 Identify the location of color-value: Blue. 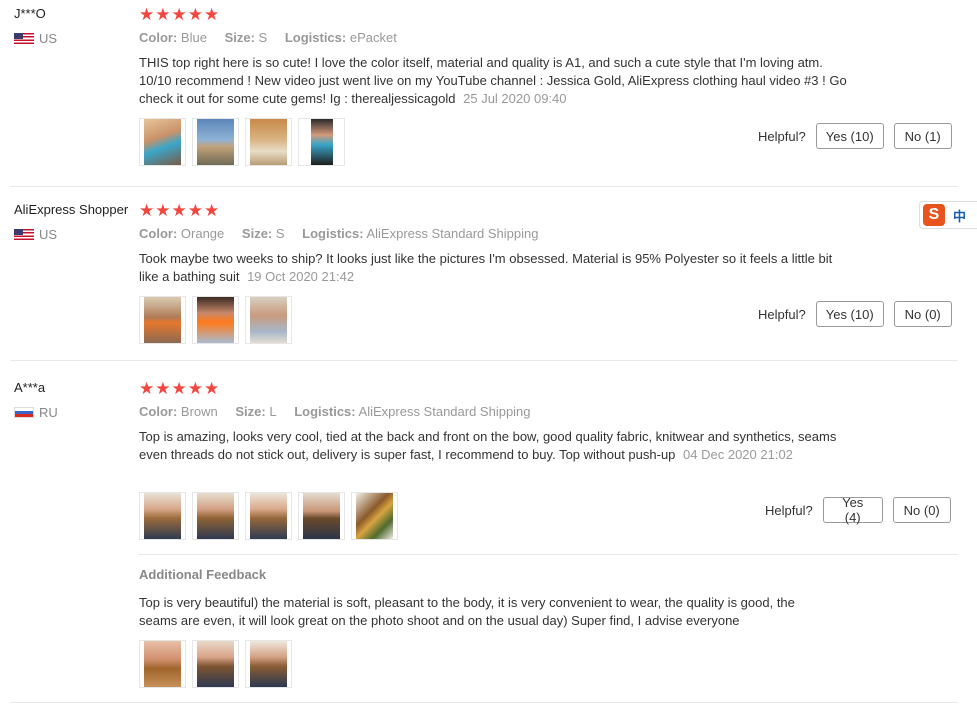
(193, 37).